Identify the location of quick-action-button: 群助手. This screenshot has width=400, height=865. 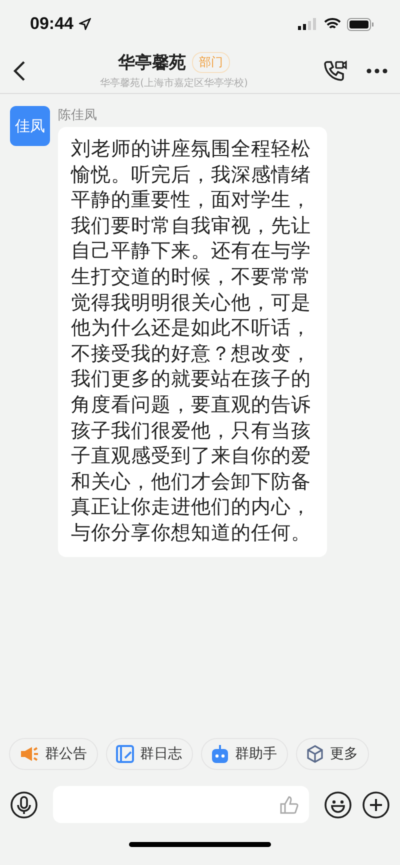
(244, 754).